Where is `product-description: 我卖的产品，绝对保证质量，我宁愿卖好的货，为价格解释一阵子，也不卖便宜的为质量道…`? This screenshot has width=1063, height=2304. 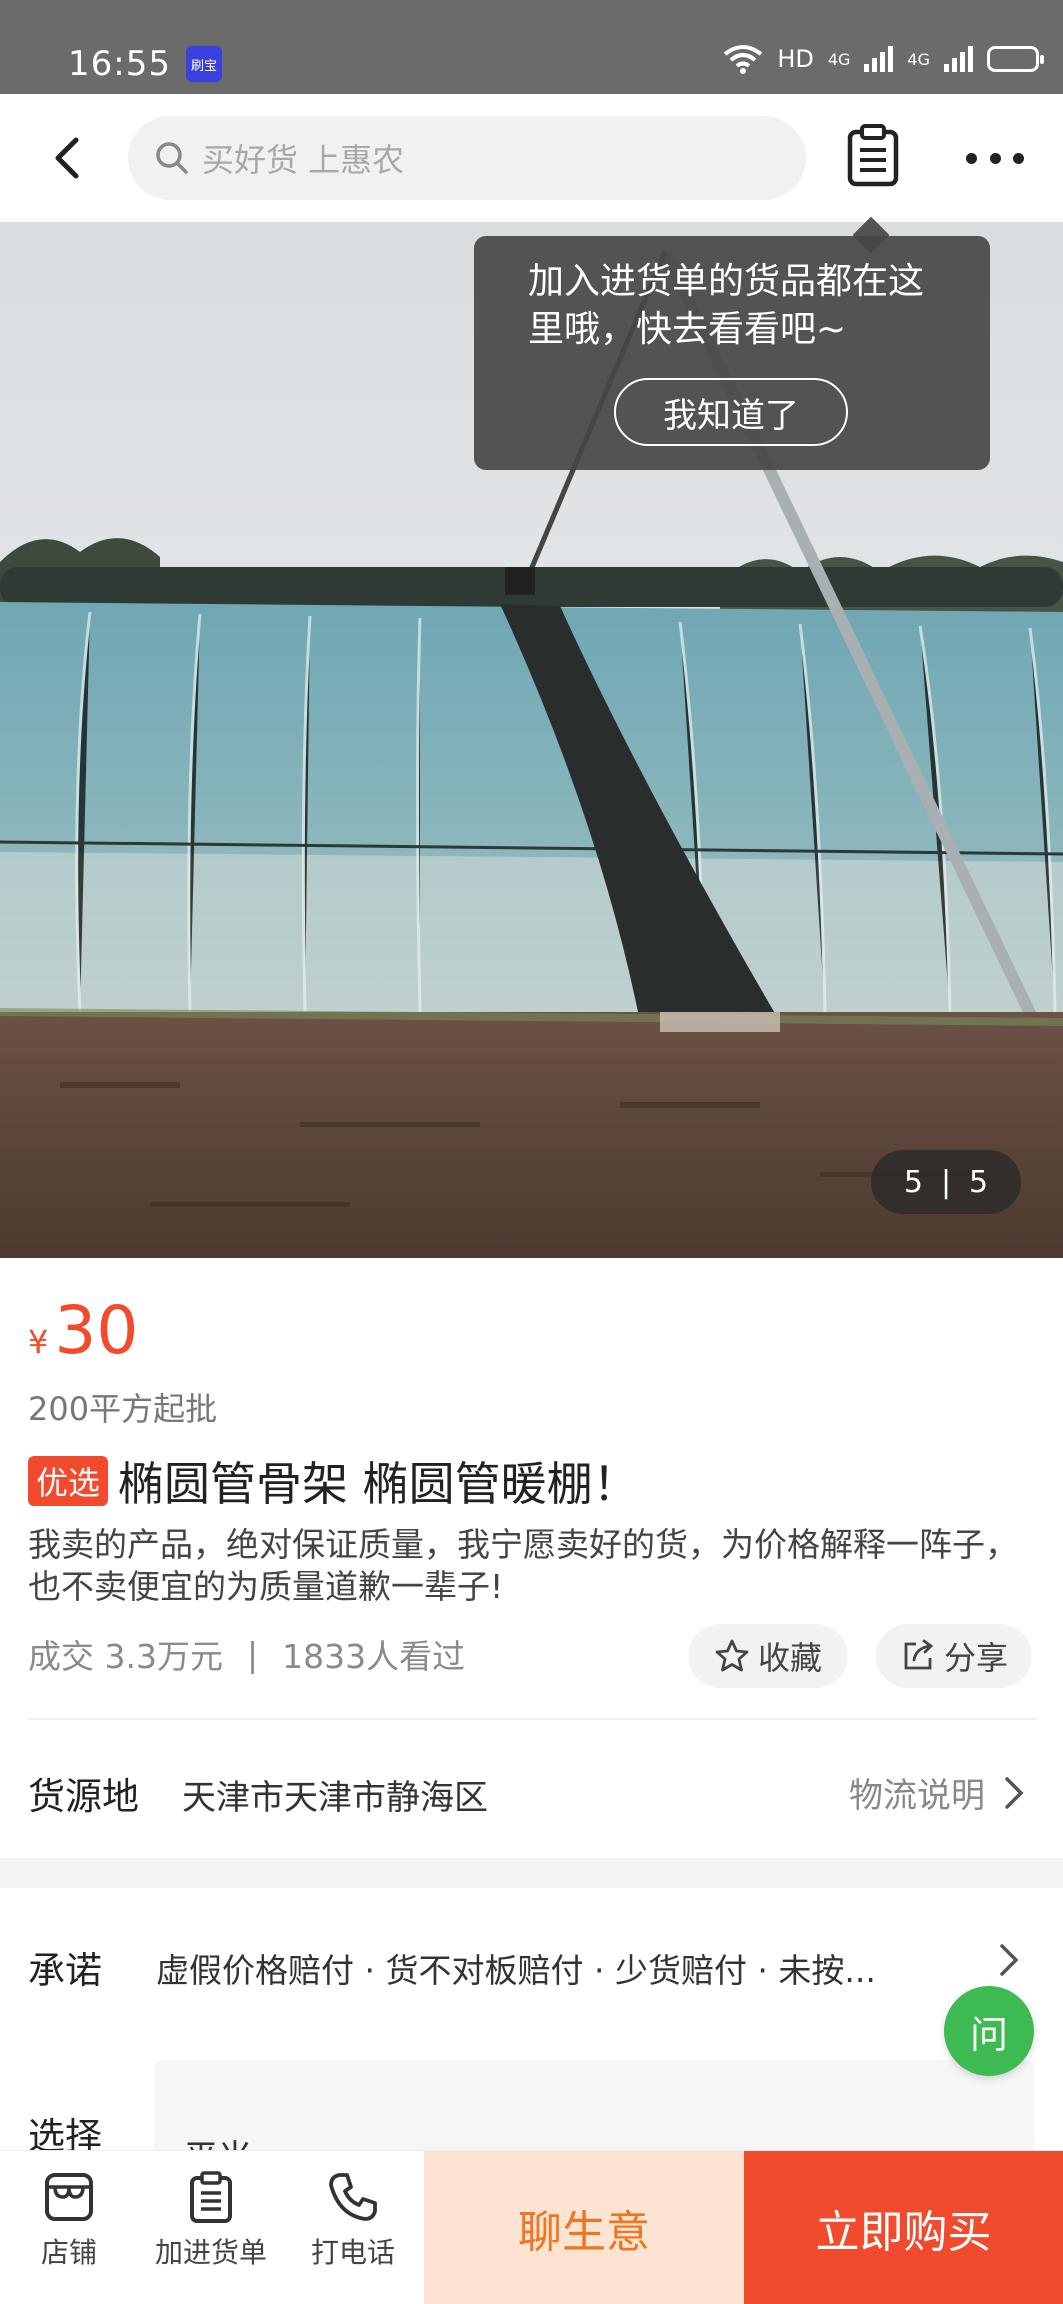
product-description: 我卖的产品，绝对保证质量，我宁愿卖好的货，为价格解释一阵子，也不卖便宜的为质量道… is located at coordinates (523, 1565).